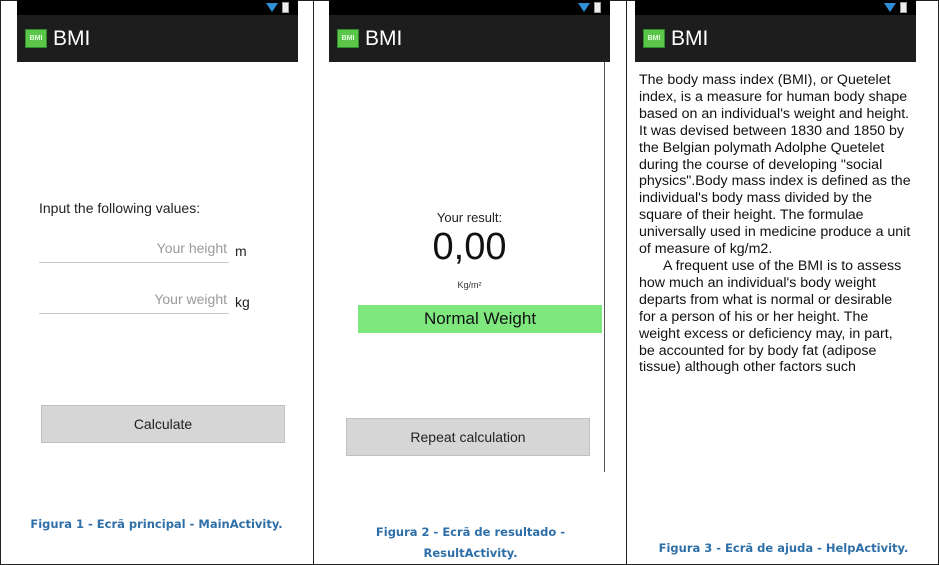 The height and width of the screenshot is (565, 939). I want to click on weight-input, so click(134, 299).